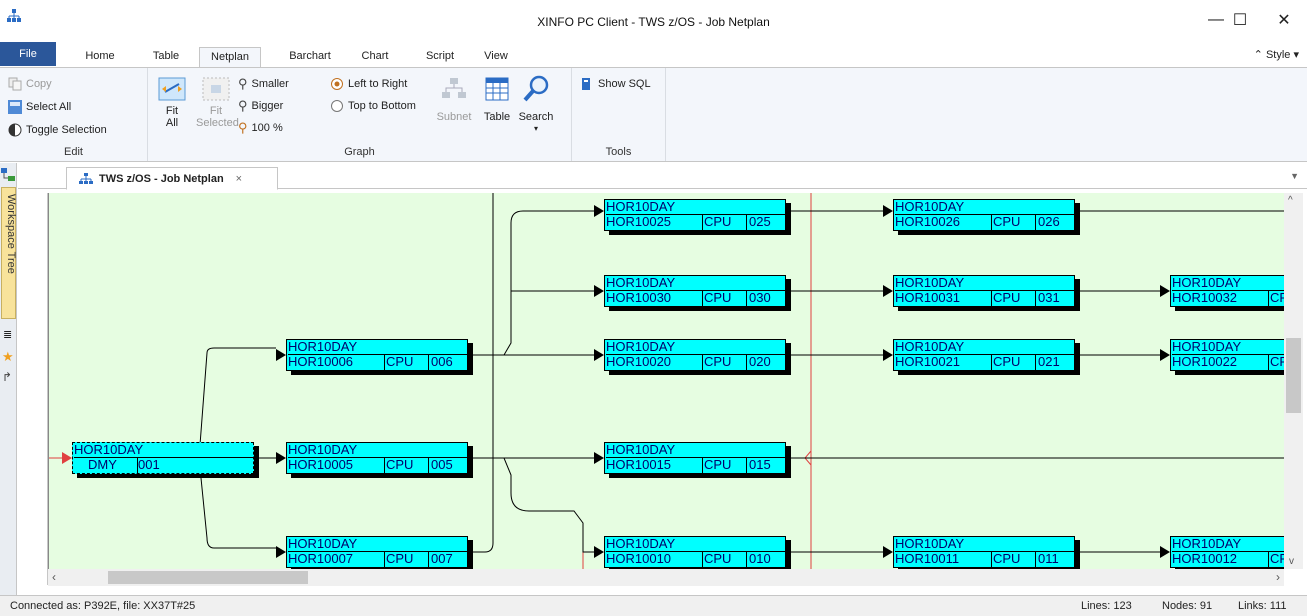 This screenshot has width=1307, height=616. I want to click on star-icon: ★, so click(8, 357).